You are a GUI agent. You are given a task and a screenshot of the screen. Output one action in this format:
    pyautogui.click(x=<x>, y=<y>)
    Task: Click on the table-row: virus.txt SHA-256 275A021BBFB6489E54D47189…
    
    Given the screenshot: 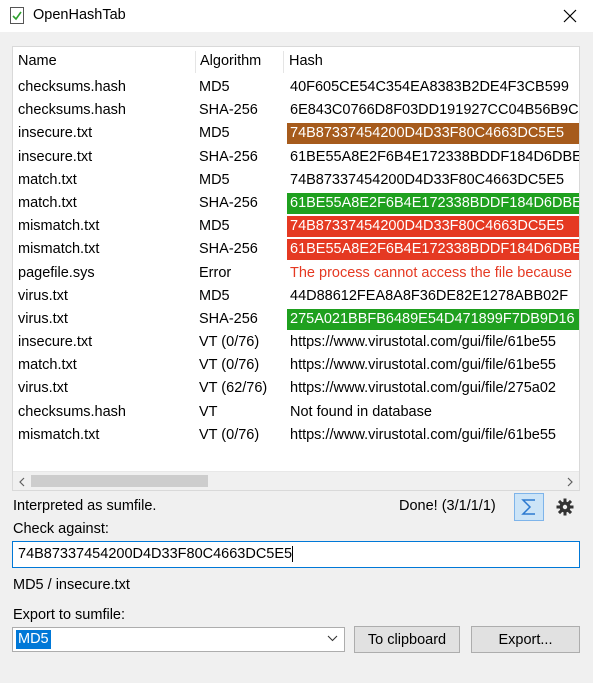 What is the action you would take?
    pyautogui.click(x=296, y=320)
    